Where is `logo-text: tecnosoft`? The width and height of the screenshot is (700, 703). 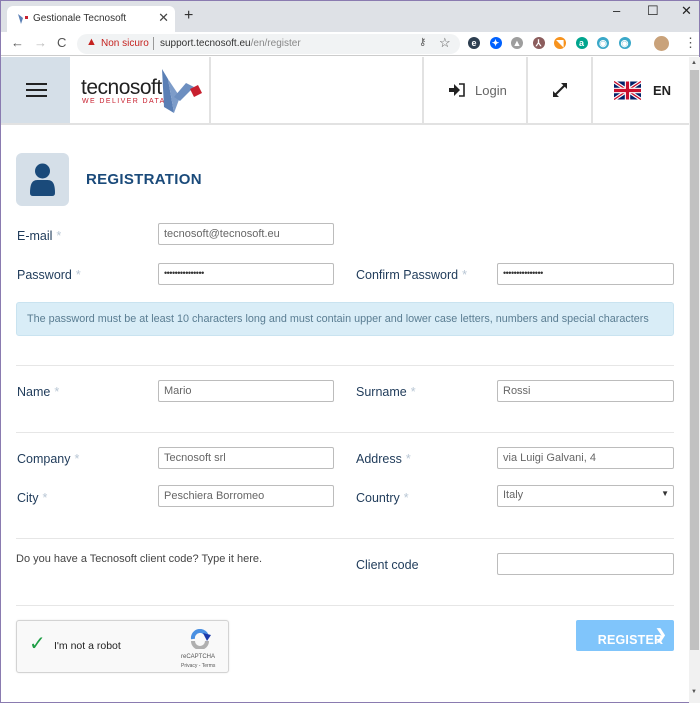
logo-text: tecnosoft is located at coordinates (121, 87).